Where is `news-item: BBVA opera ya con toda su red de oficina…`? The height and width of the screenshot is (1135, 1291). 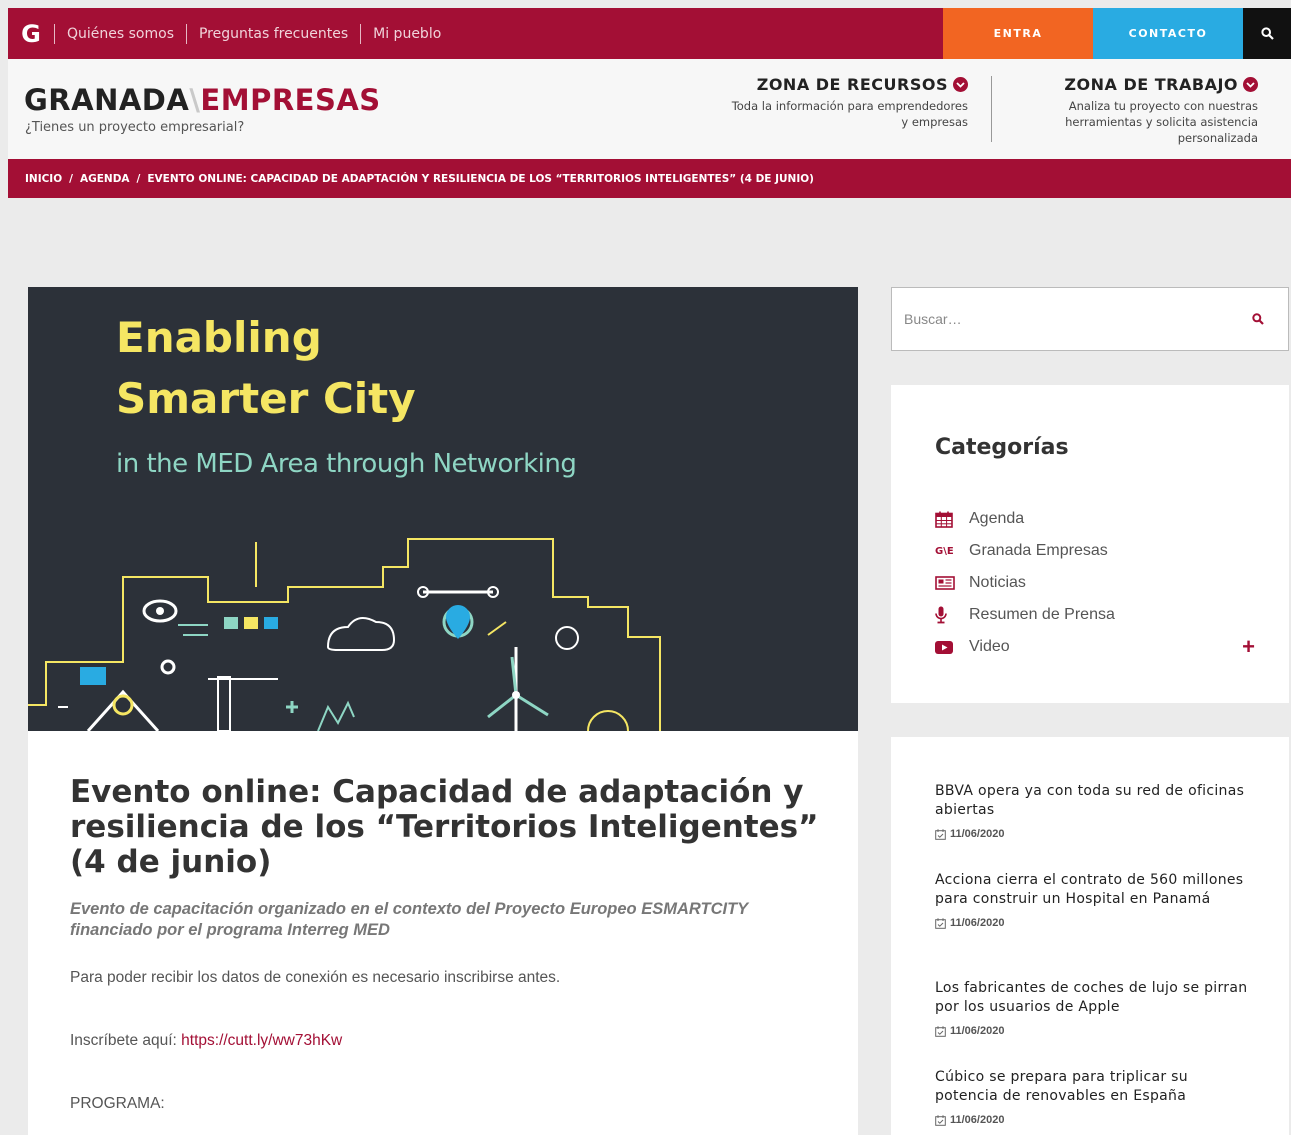 news-item: BBVA opera ya con toda su red de oficina… is located at coordinates (1095, 811).